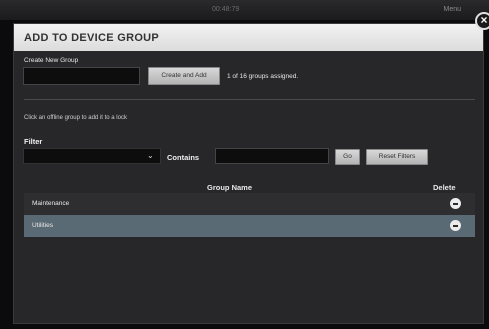  I want to click on close-icon: ×, so click(482, 21).